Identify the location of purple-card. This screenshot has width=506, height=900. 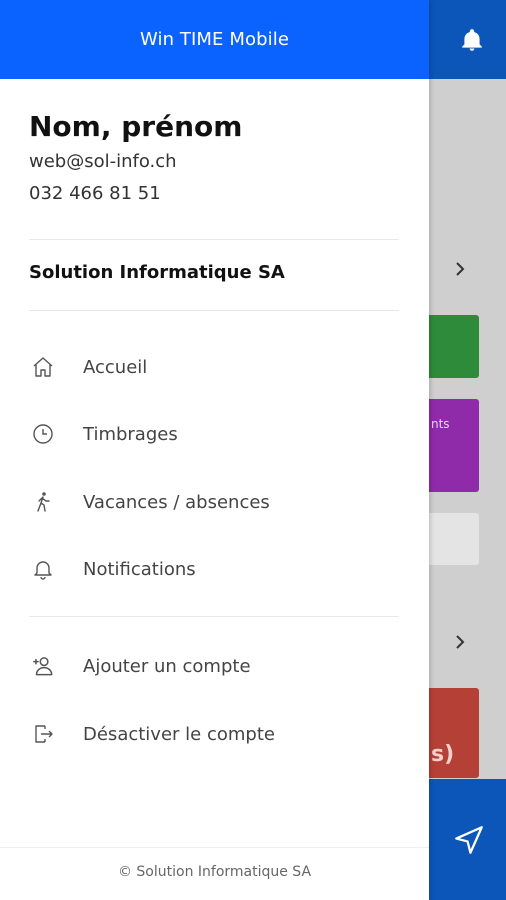
(454, 445).